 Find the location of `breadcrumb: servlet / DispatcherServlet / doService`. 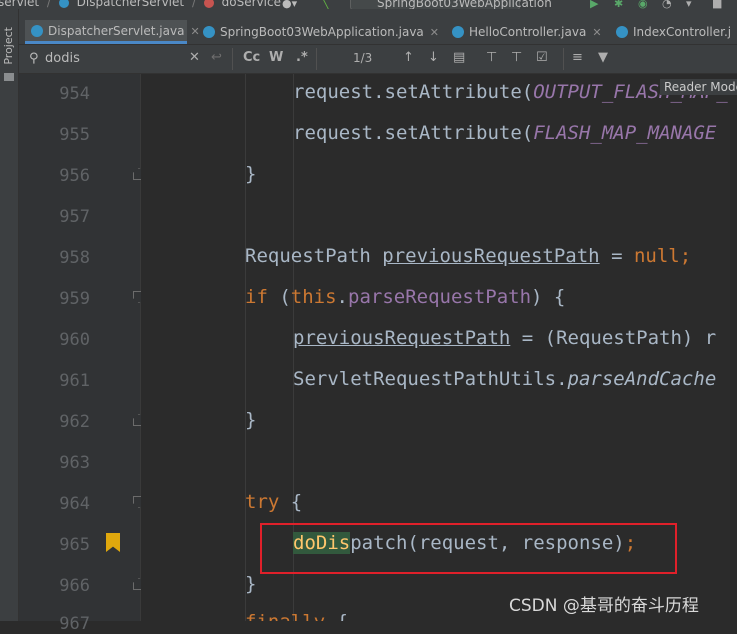

breadcrumb: servlet / DispatcherServlet / doService is located at coordinates (142, 4).